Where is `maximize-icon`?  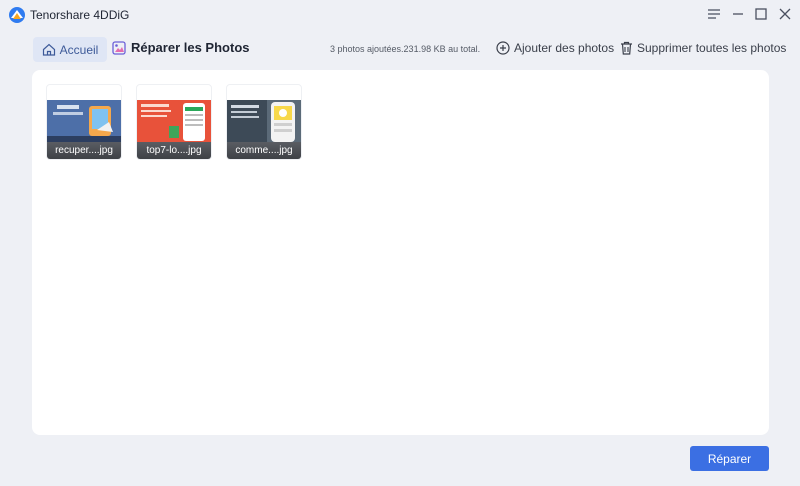 maximize-icon is located at coordinates (761, 14).